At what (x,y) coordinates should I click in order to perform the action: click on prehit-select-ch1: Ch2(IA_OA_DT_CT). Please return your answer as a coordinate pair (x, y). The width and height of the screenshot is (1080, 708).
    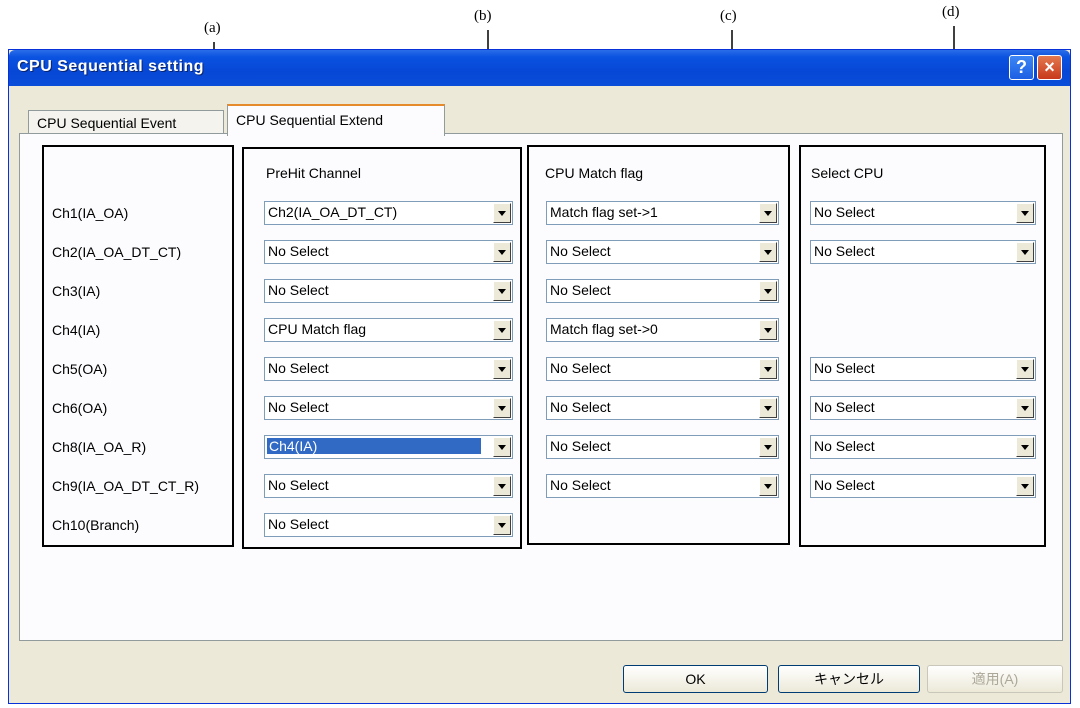
    Looking at the image, I should click on (388, 213).